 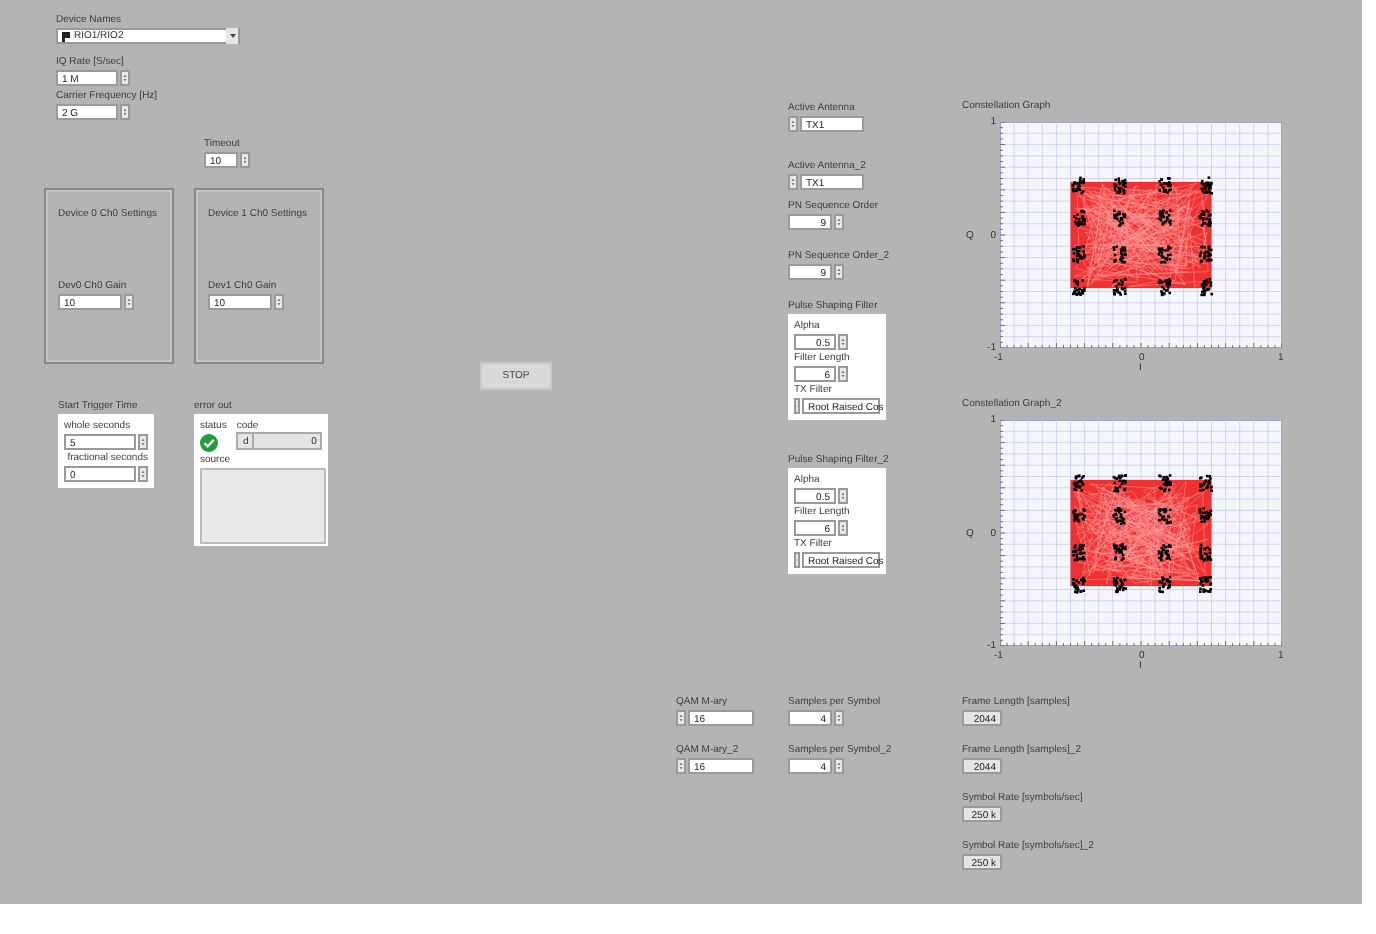 What do you see at coordinates (66, 36) in the screenshot?
I see `io-name-icon` at bounding box center [66, 36].